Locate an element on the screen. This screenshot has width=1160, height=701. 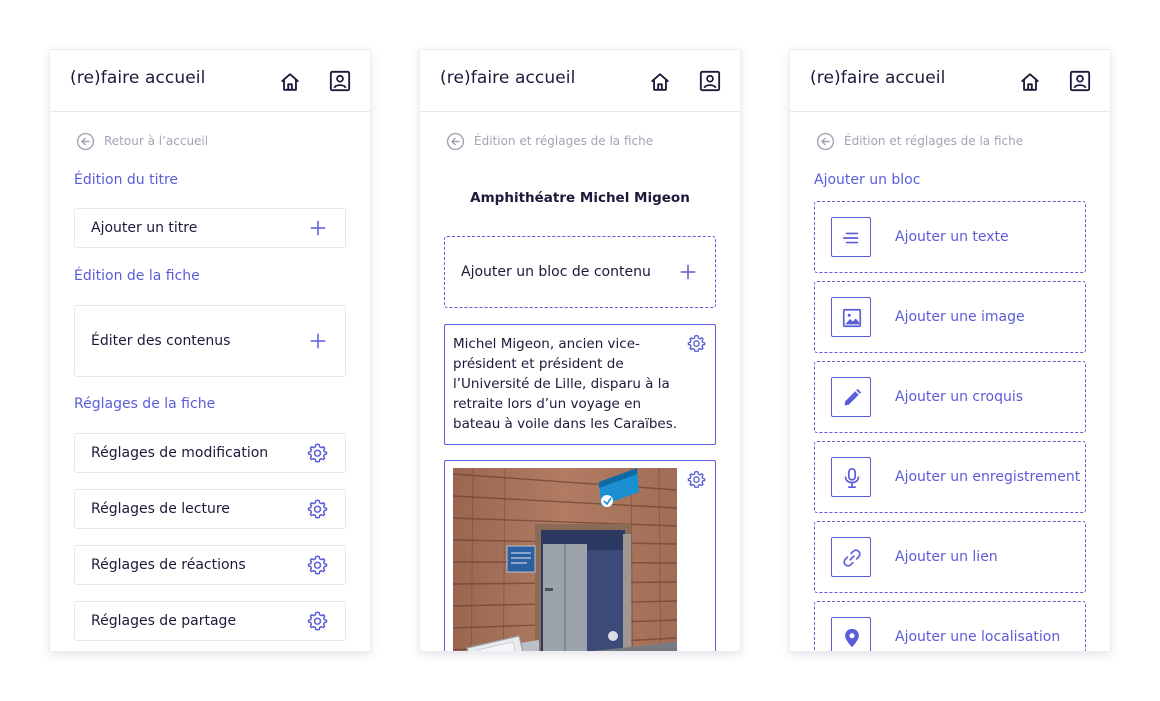
microphone-icon is located at coordinates (852, 478).